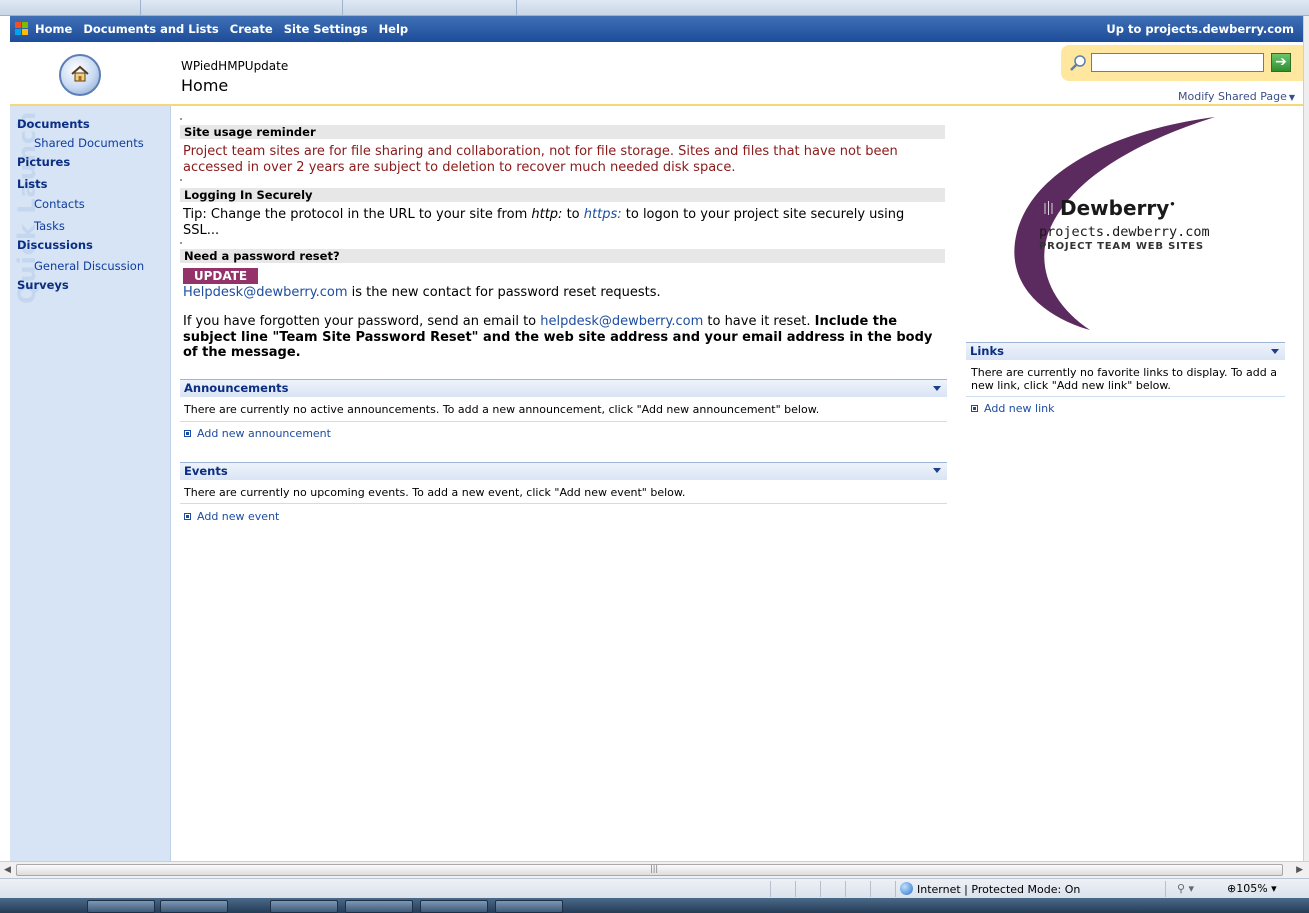  I want to click on add-new-event-link: Add new event, so click(231, 516).